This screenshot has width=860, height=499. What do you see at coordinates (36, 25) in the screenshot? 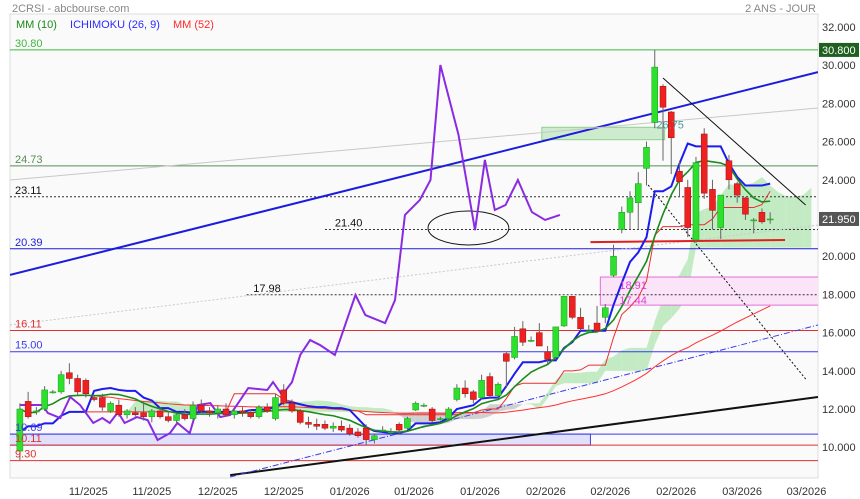
I see `legend-mm10: MM (10)` at bounding box center [36, 25].